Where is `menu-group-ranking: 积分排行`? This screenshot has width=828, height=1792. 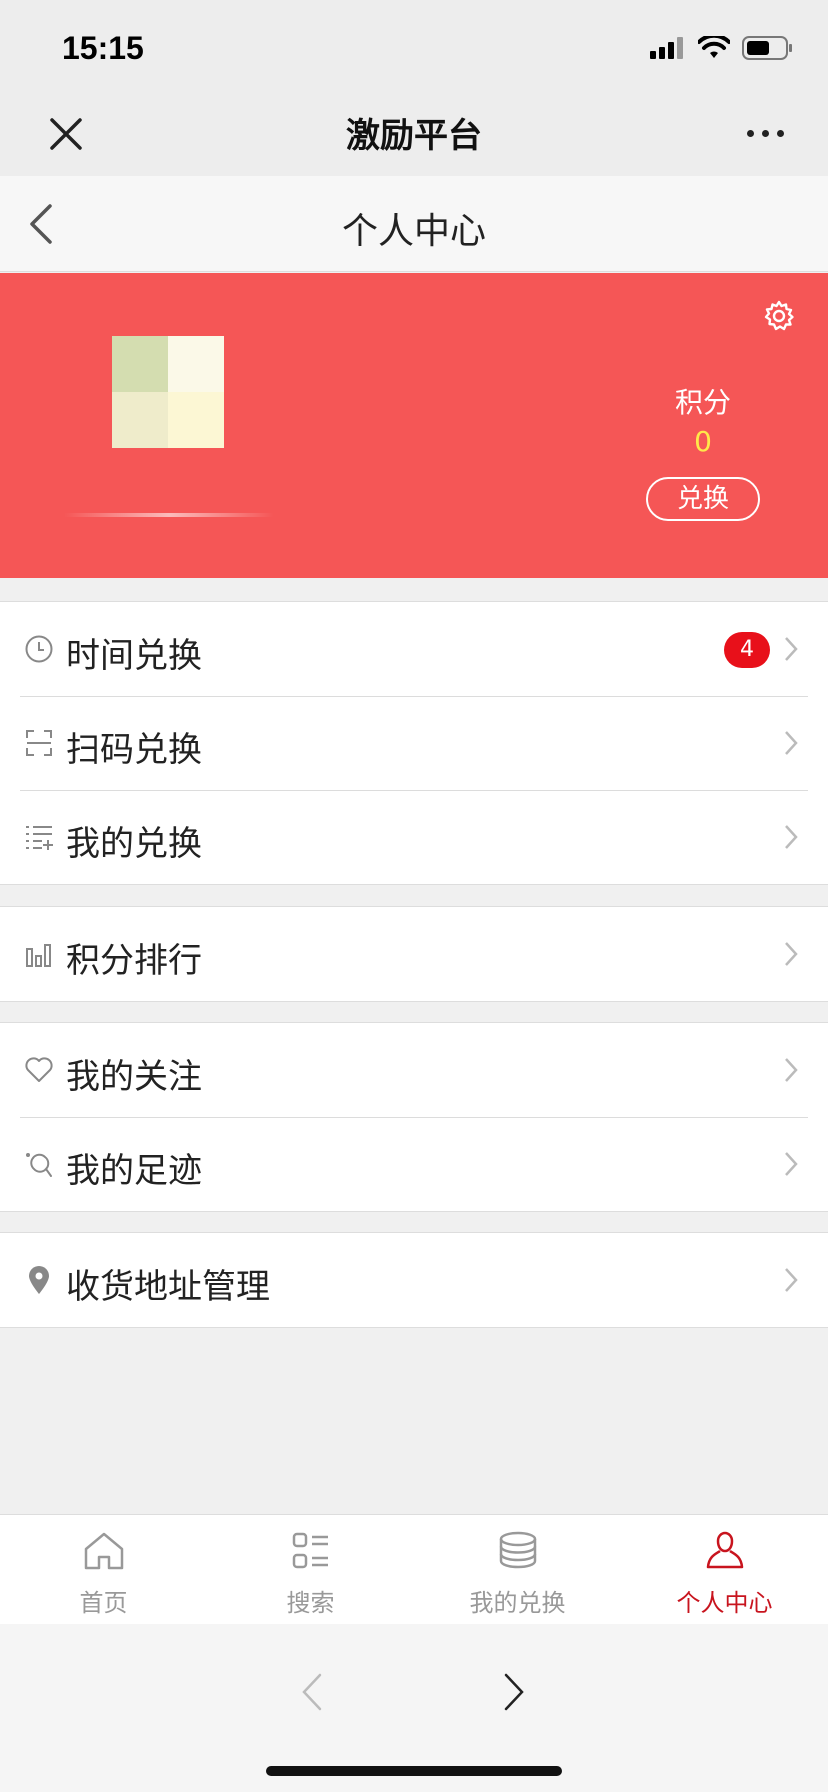
menu-group-ranking: 积分排行 is located at coordinates (414, 954).